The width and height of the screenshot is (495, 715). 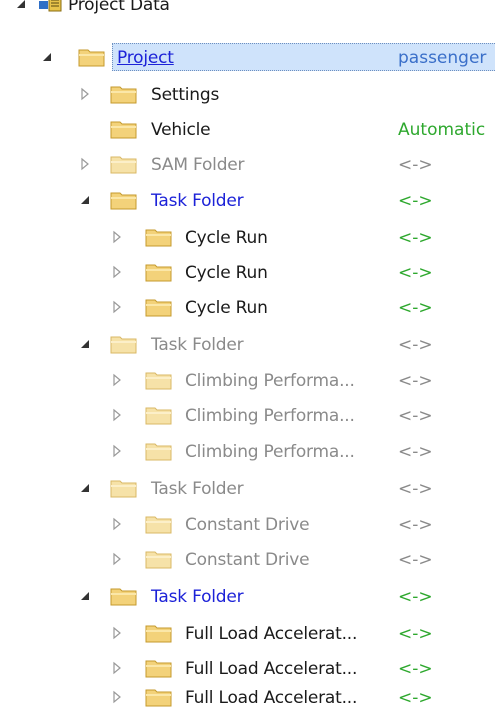 I want to click on tree-node-label: Vehicle, so click(x=181, y=130).